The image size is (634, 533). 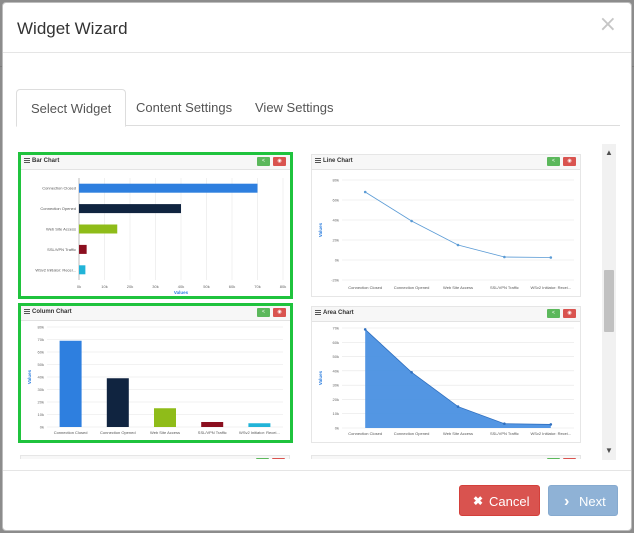 I want to click on y-tick-label: 70k, so click(x=41, y=339).